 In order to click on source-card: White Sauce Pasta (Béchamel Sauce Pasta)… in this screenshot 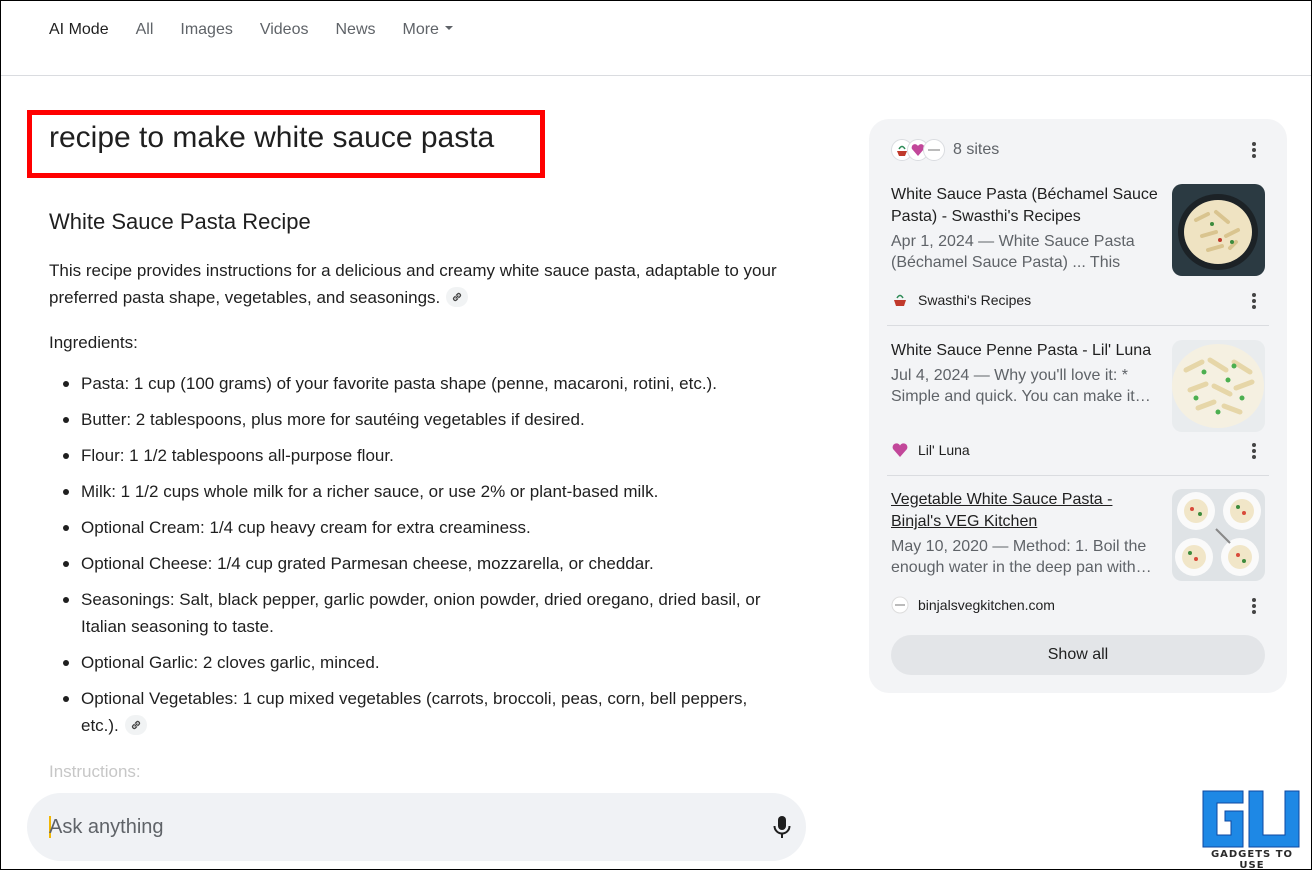, I will do `click(1078, 249)`.